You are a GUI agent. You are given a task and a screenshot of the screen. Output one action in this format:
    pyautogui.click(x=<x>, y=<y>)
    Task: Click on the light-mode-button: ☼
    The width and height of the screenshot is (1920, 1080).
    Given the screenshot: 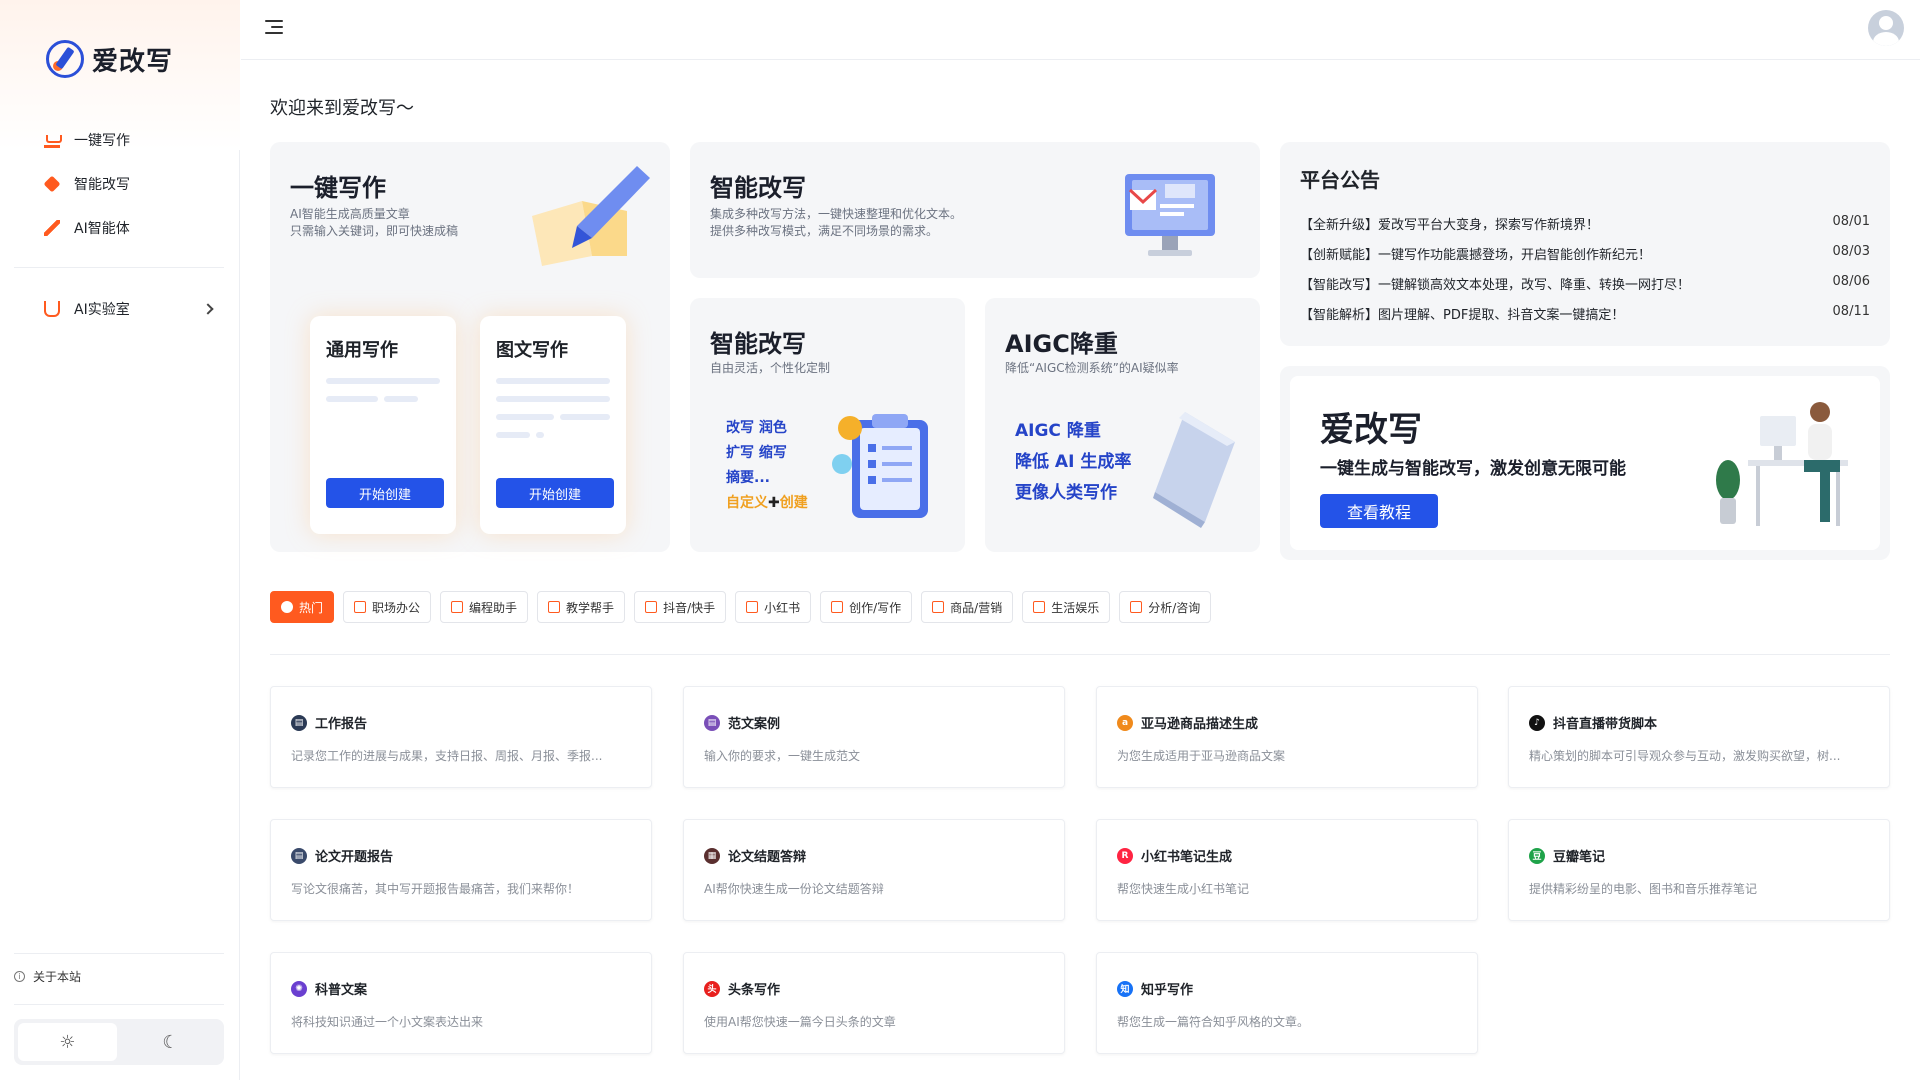 What is the action you would take?
    pyautogui.click(x=67, y=1042)
    